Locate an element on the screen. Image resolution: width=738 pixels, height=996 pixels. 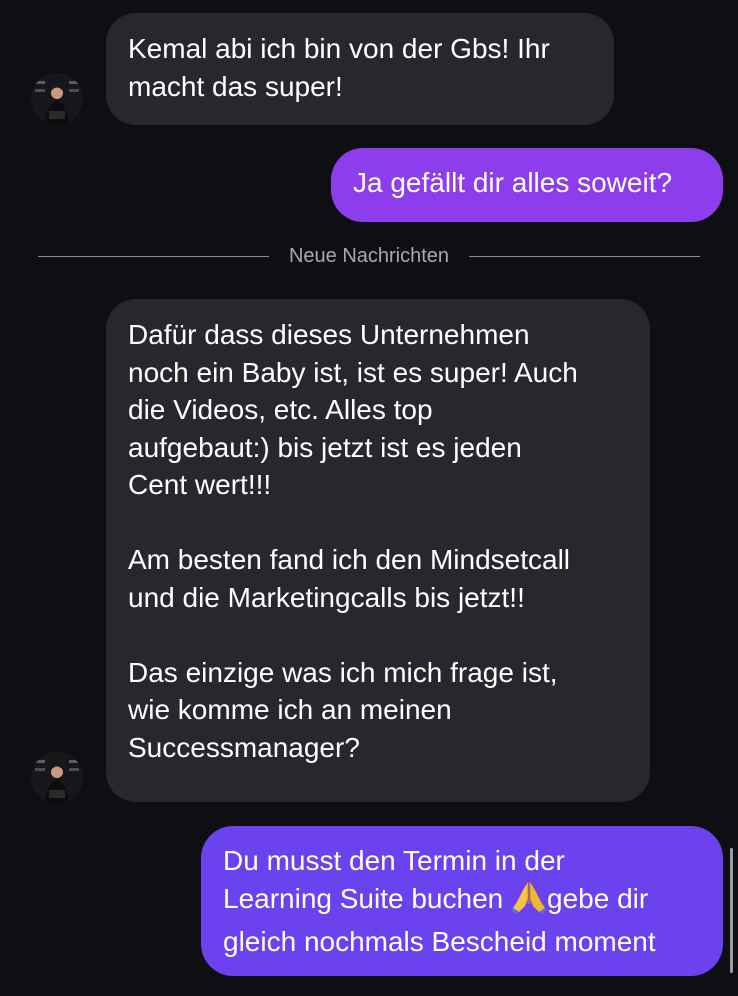
new-messages-label: Neue Nachrichten is located at coordinates (369, 255).